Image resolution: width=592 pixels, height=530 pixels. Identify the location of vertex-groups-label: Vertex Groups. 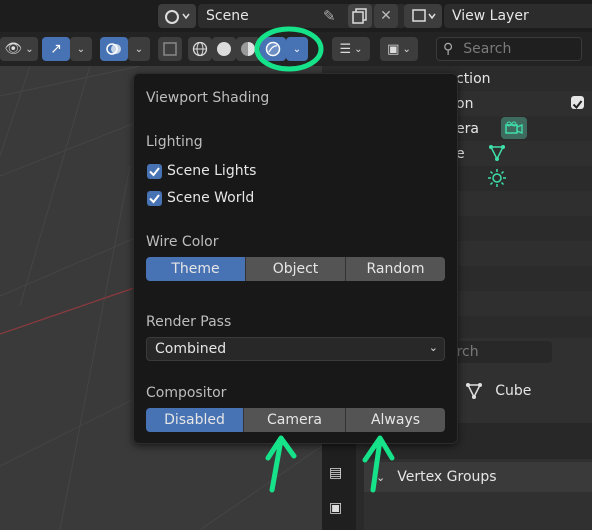
(447, 477).